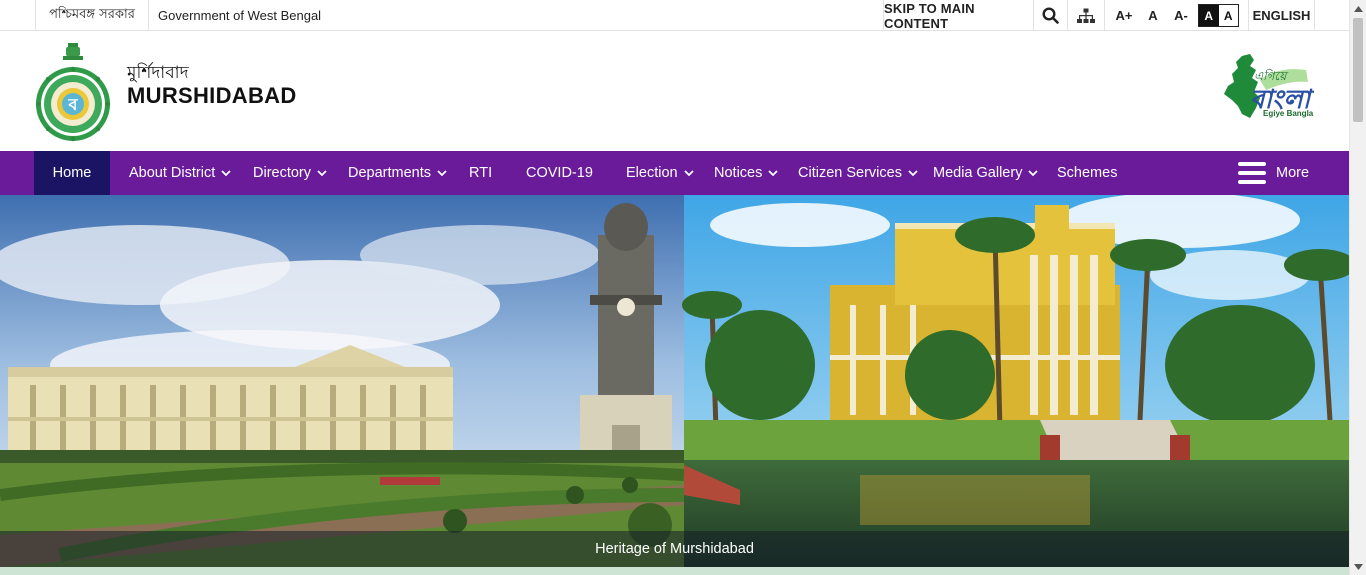 The height and width of the screenshot is (575, 1366). I want to click on contrast-dark-button: A, so click(1209, 15).